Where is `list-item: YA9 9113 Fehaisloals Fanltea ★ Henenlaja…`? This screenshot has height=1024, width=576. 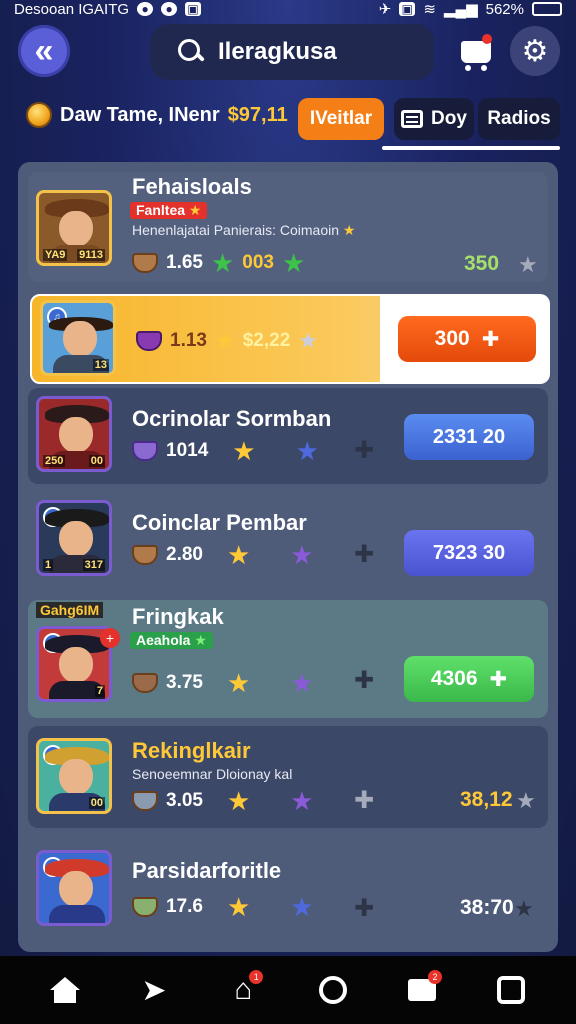 list-item: YA9 9113 Fehaisloals Fanltea ★ Henenlaja… is located at coordinates (288, 227).